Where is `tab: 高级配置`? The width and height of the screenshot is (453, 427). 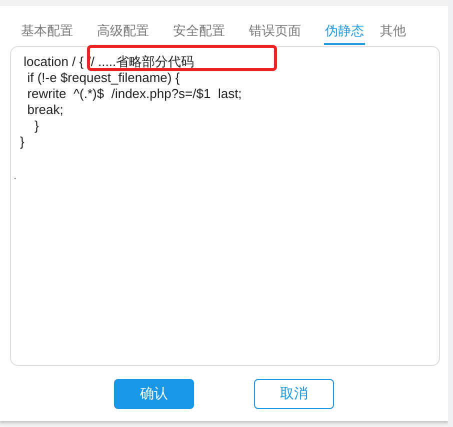 tab: 高级配置 is located at coordinates (123, 31).